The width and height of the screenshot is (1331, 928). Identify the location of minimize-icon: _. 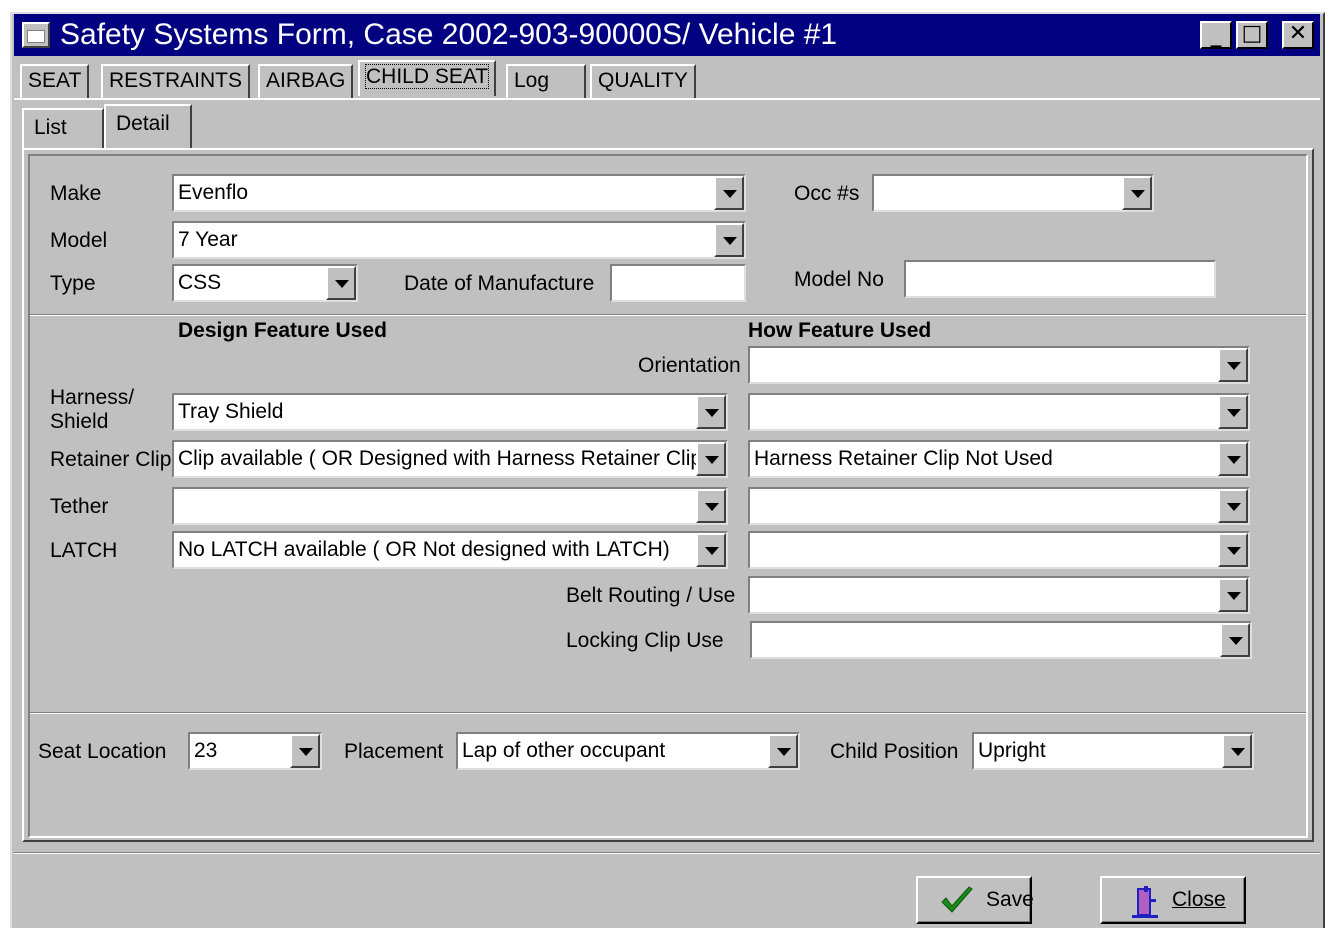
(1216, 35).